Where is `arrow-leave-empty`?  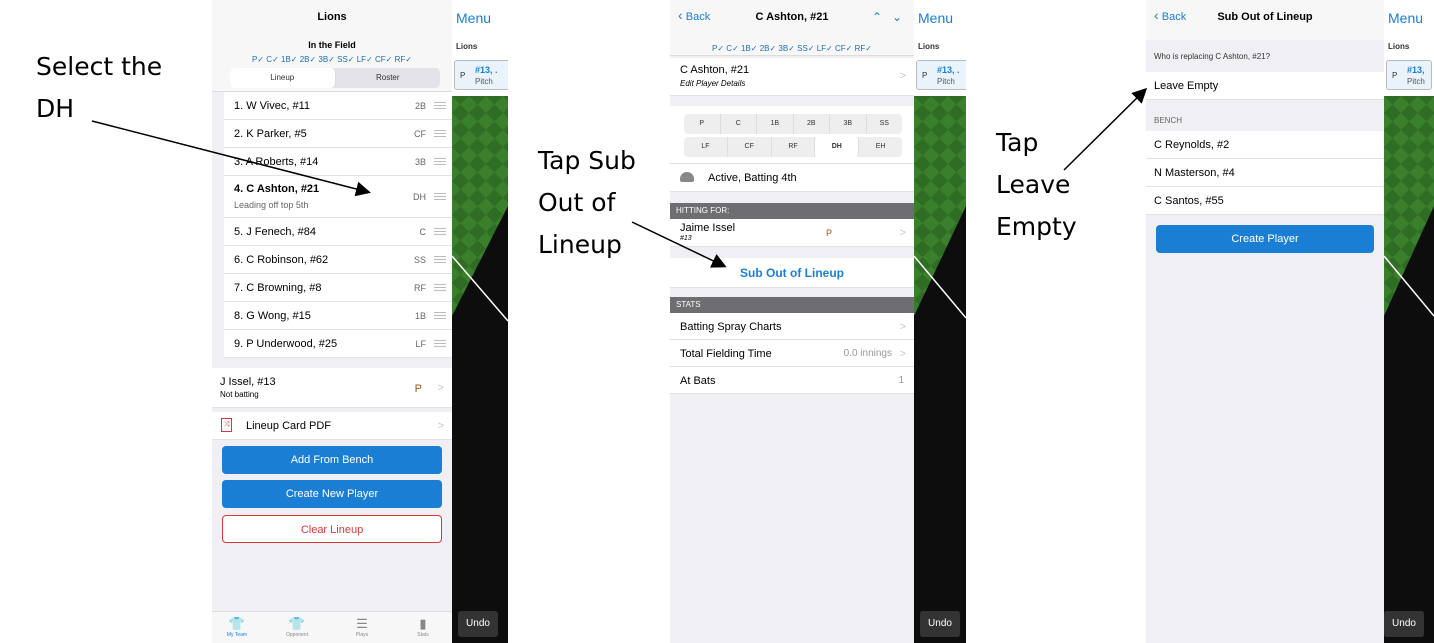
arrow-leave-empty is located at coordinates (1105, 129).